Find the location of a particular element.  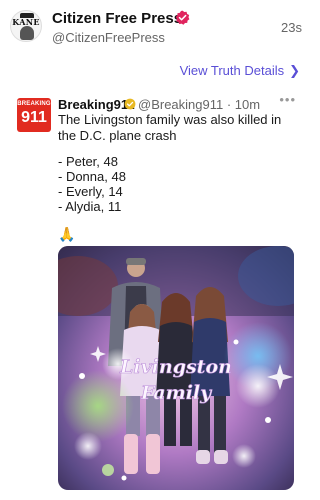

avatar: KANE is located at coordinates (26, 26).